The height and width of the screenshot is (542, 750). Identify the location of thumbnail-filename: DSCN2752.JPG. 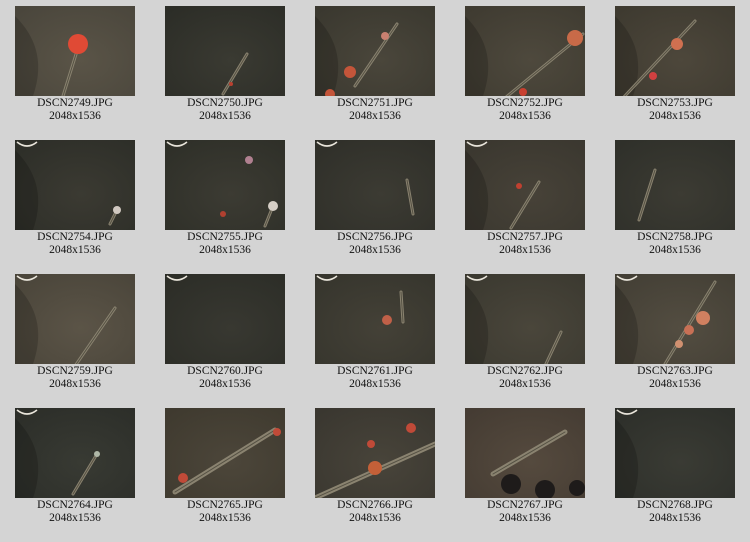
(525, 103).